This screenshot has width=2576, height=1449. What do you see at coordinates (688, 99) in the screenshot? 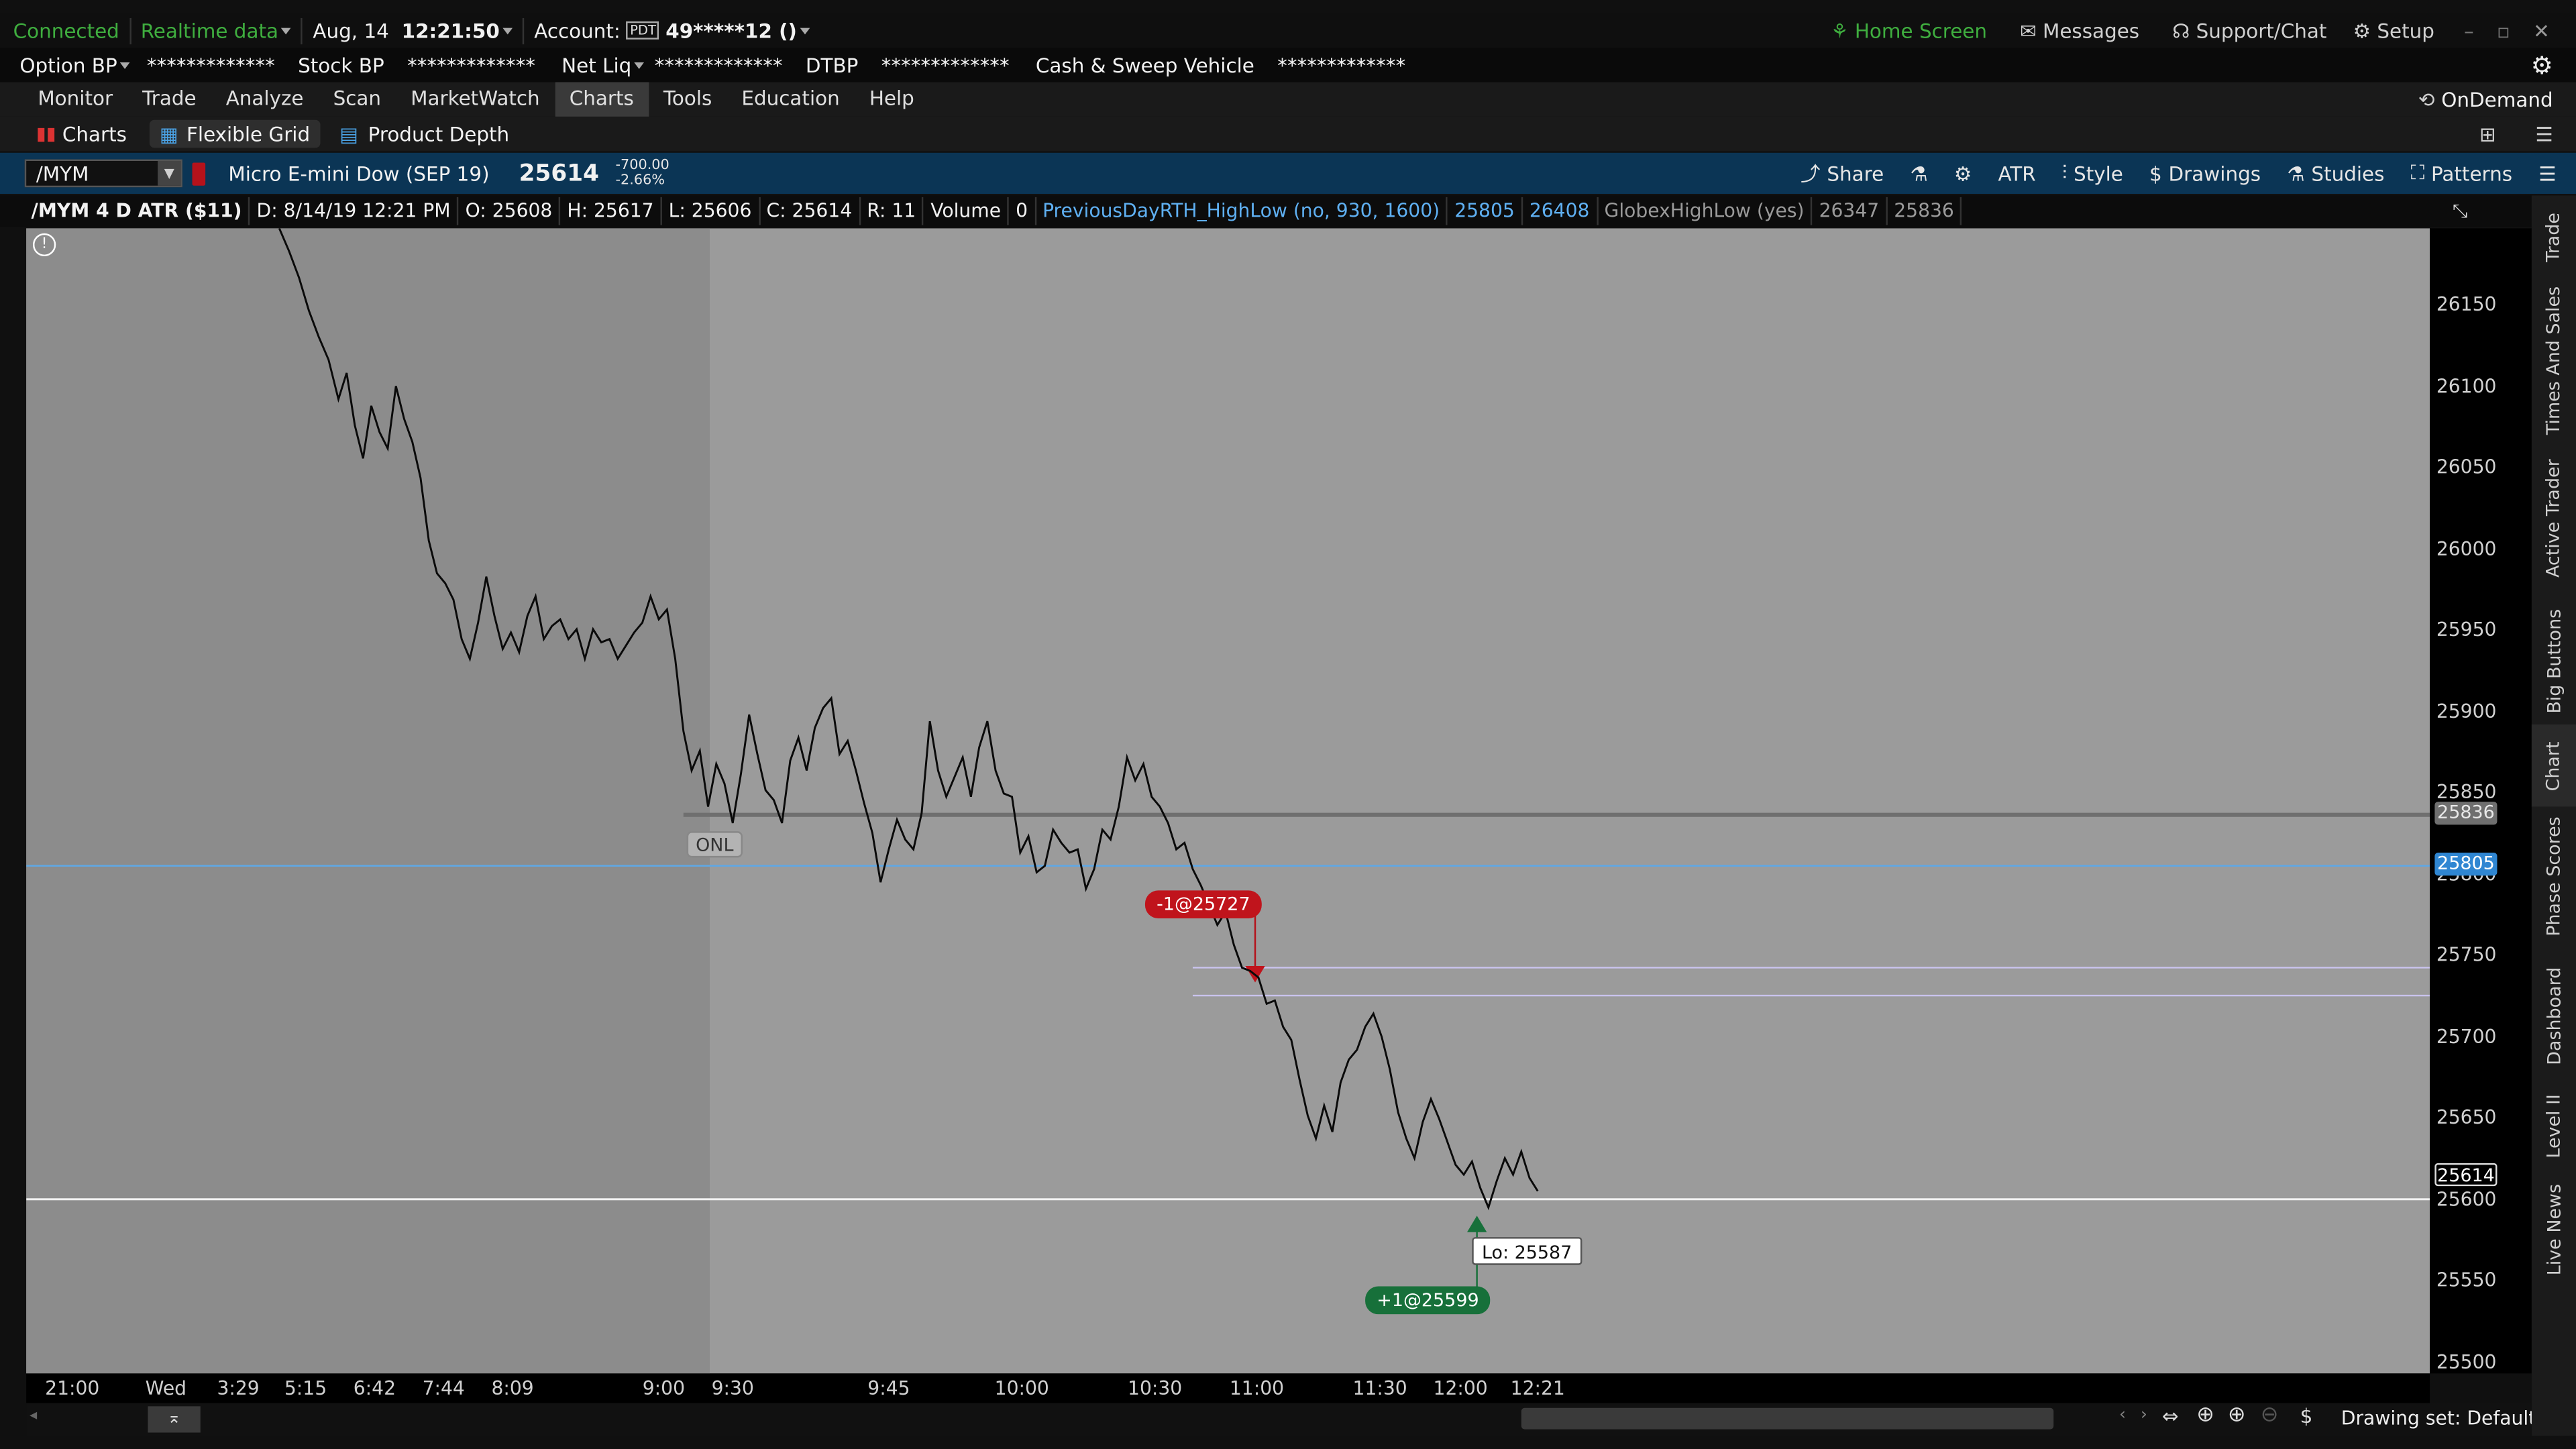
I see `menu-tools: Tools` at bounding box center [688, 99].